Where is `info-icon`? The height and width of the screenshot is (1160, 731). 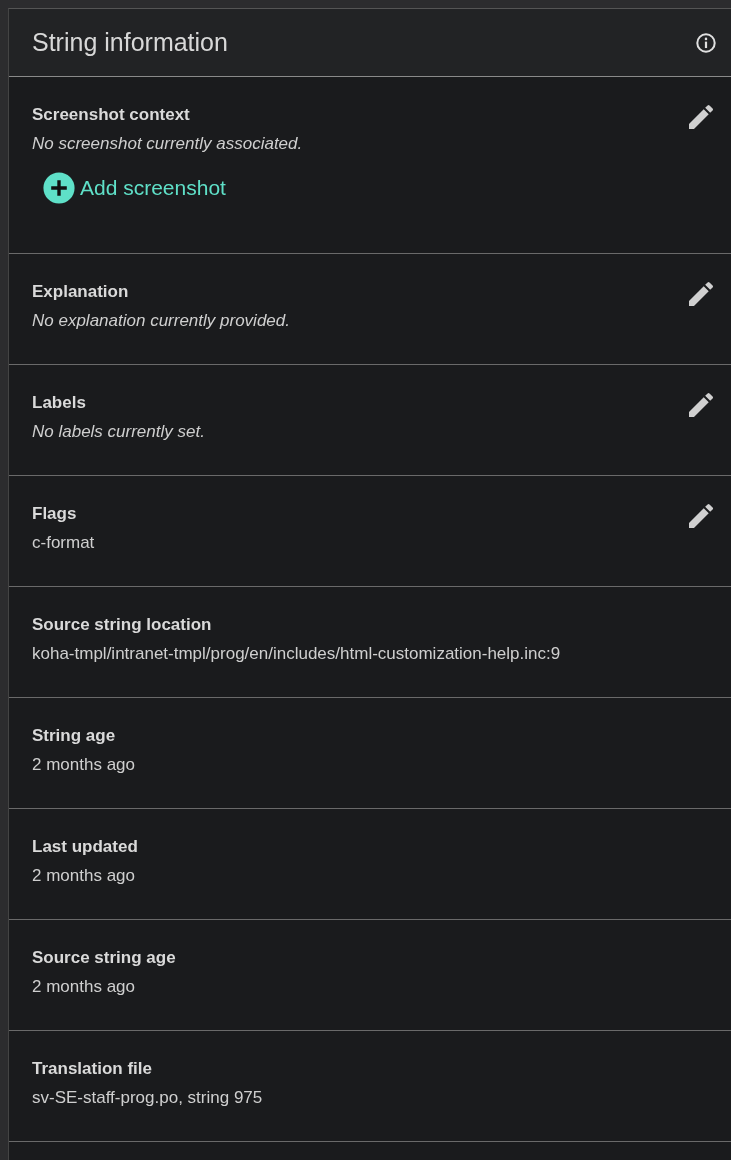
info-icon is located at coordinates (706, 42).